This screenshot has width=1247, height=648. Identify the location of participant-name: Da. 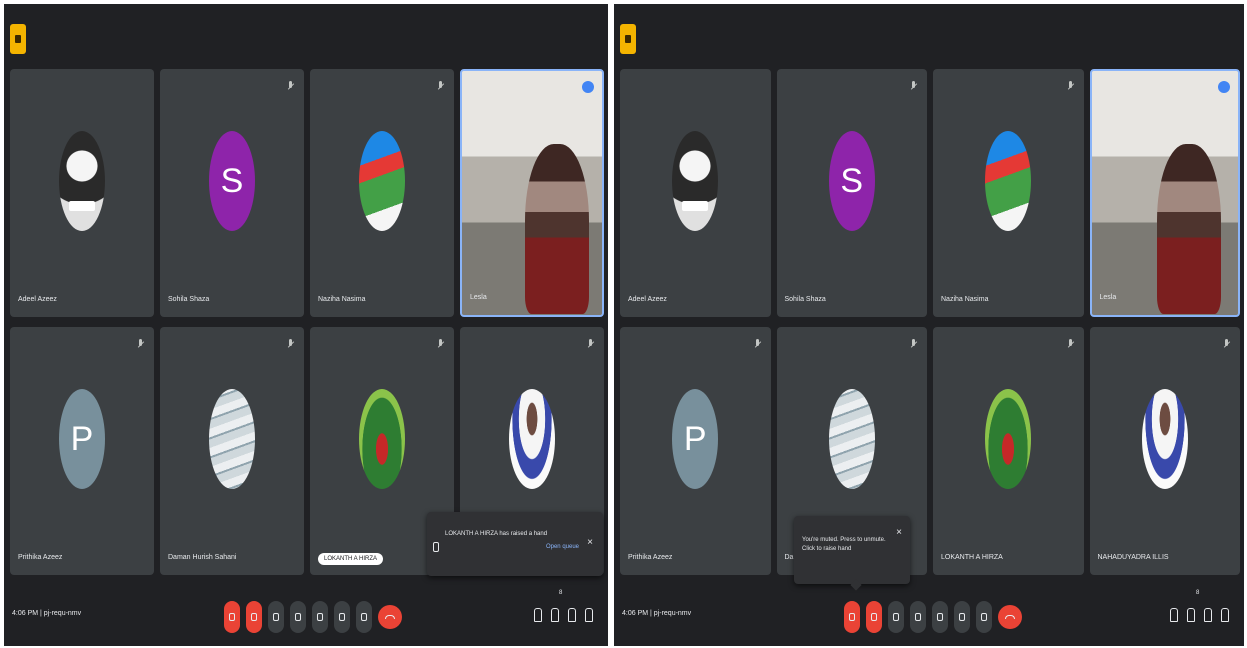
(789, 557).